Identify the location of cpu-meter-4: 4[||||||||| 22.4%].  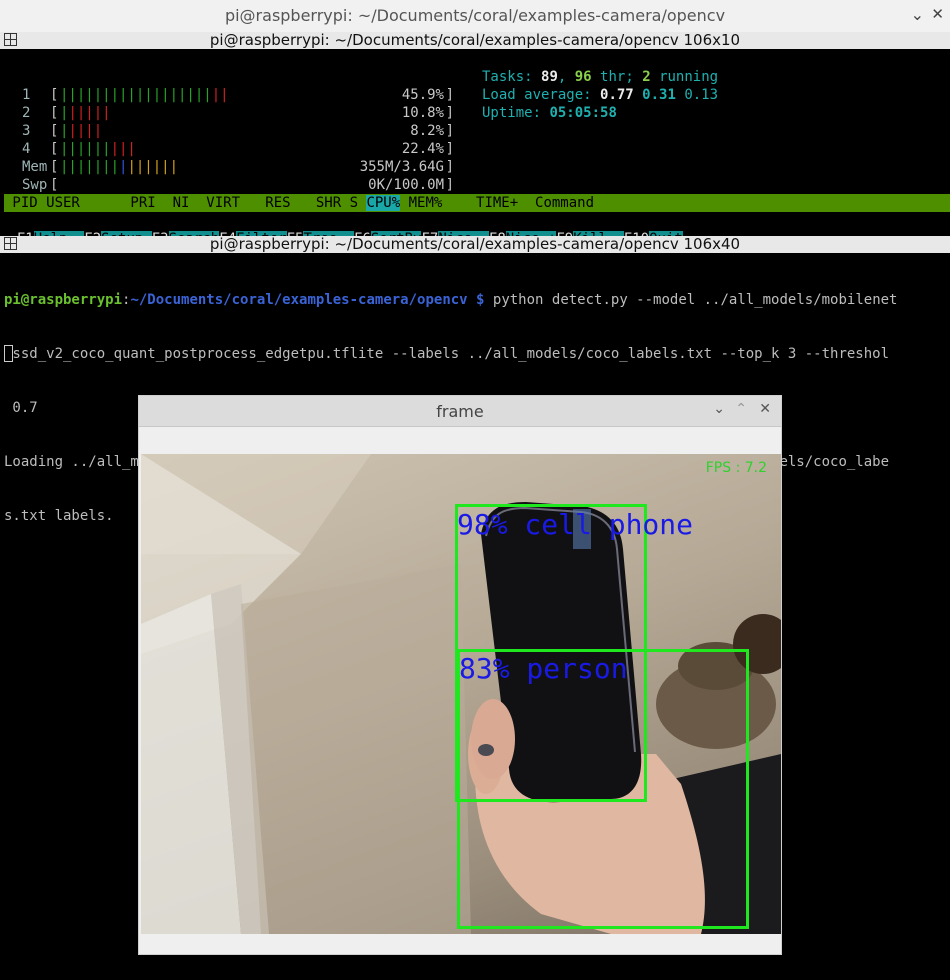
(238, 149).